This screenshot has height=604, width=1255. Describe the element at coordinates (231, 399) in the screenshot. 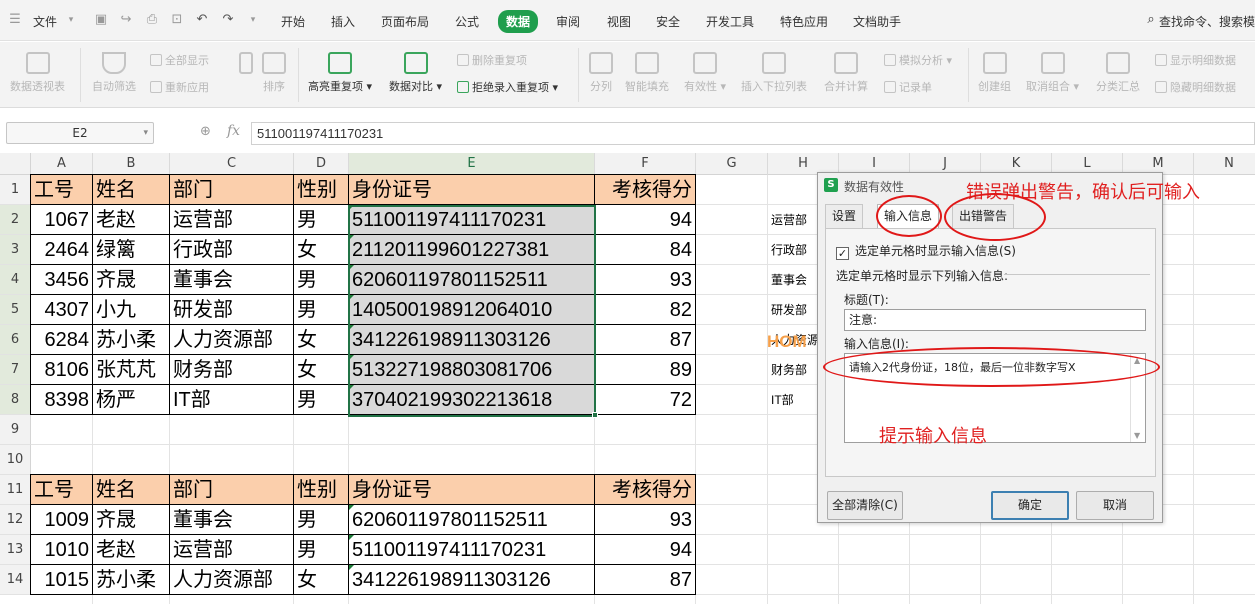

I see `table-cell: IT部` at that location.